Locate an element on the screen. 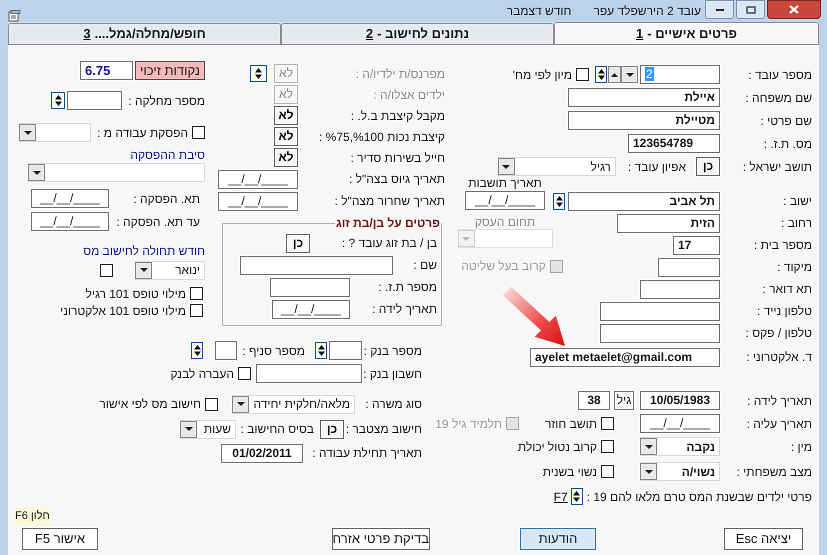 The image size is (827, 555). footer-button: יציאה Esc is located at coordinates (763, 539).